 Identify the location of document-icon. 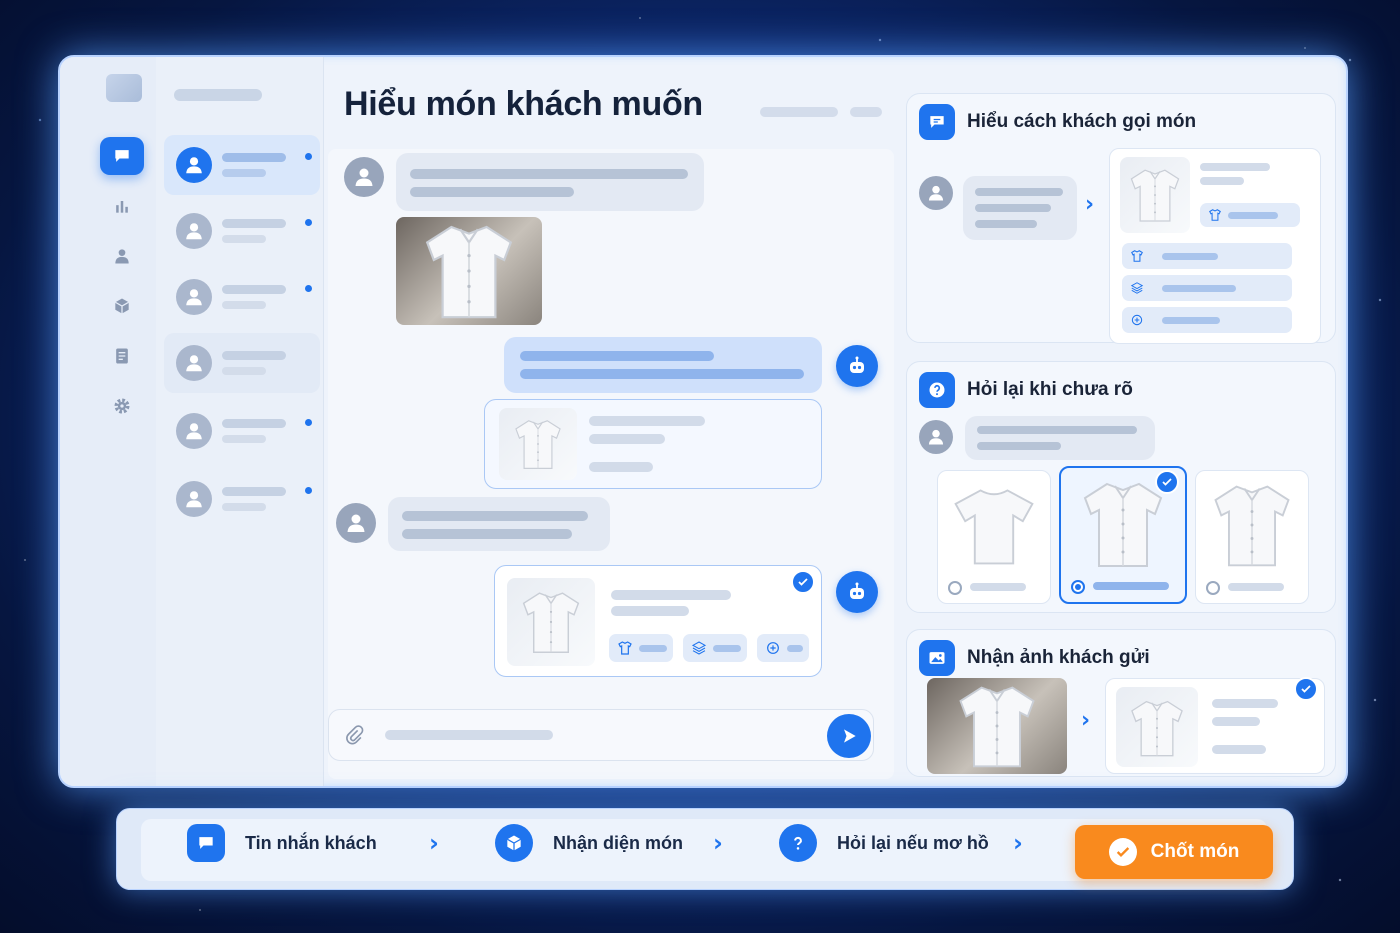
(122, 356).